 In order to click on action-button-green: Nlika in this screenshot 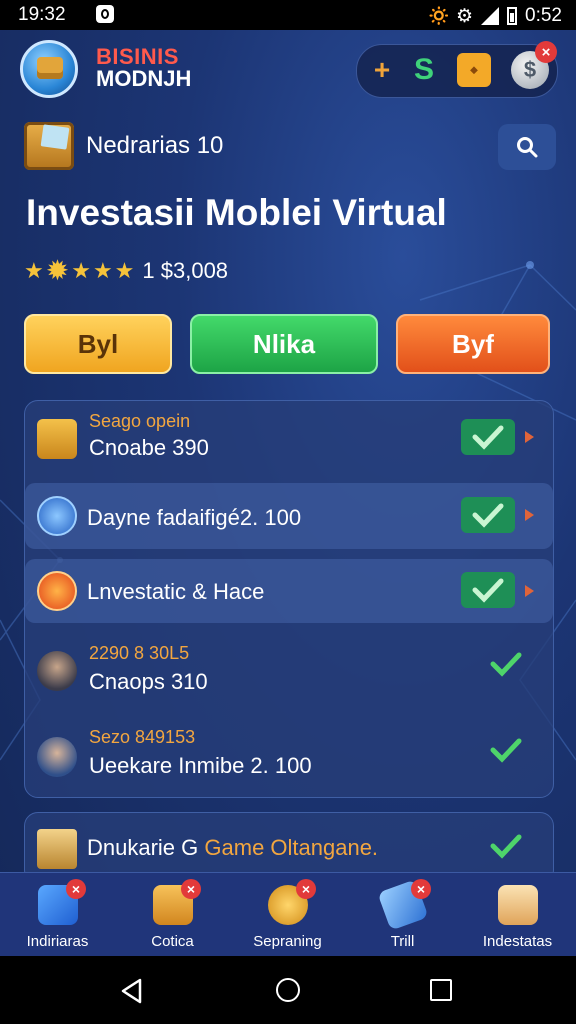, I will do `click(284, 344)`.